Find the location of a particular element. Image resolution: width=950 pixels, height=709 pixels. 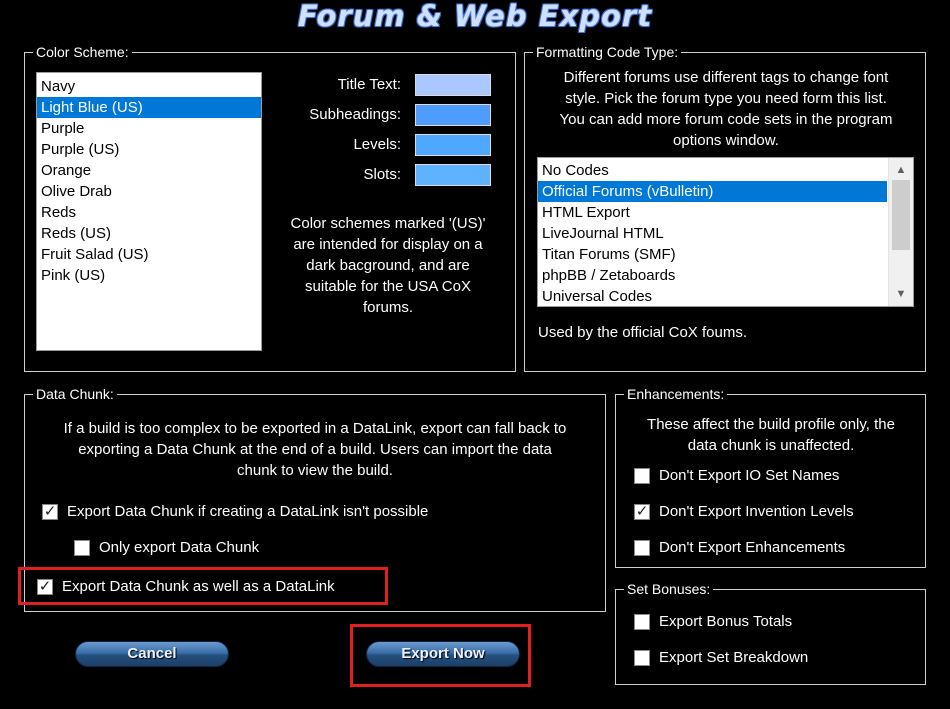

formatting-item: phpBB / Zetaboards is located at coordinates (712, 275).